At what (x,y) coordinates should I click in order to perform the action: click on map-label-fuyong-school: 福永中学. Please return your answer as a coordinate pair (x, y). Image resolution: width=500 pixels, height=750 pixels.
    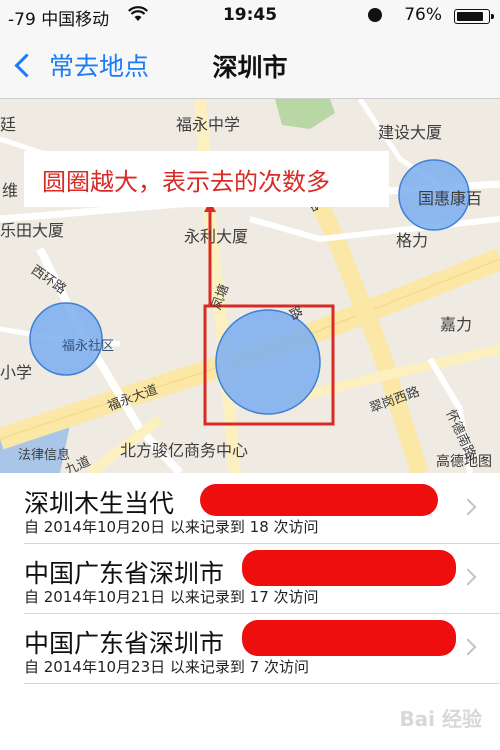
    Looking at the image, I should click on (208, 124).